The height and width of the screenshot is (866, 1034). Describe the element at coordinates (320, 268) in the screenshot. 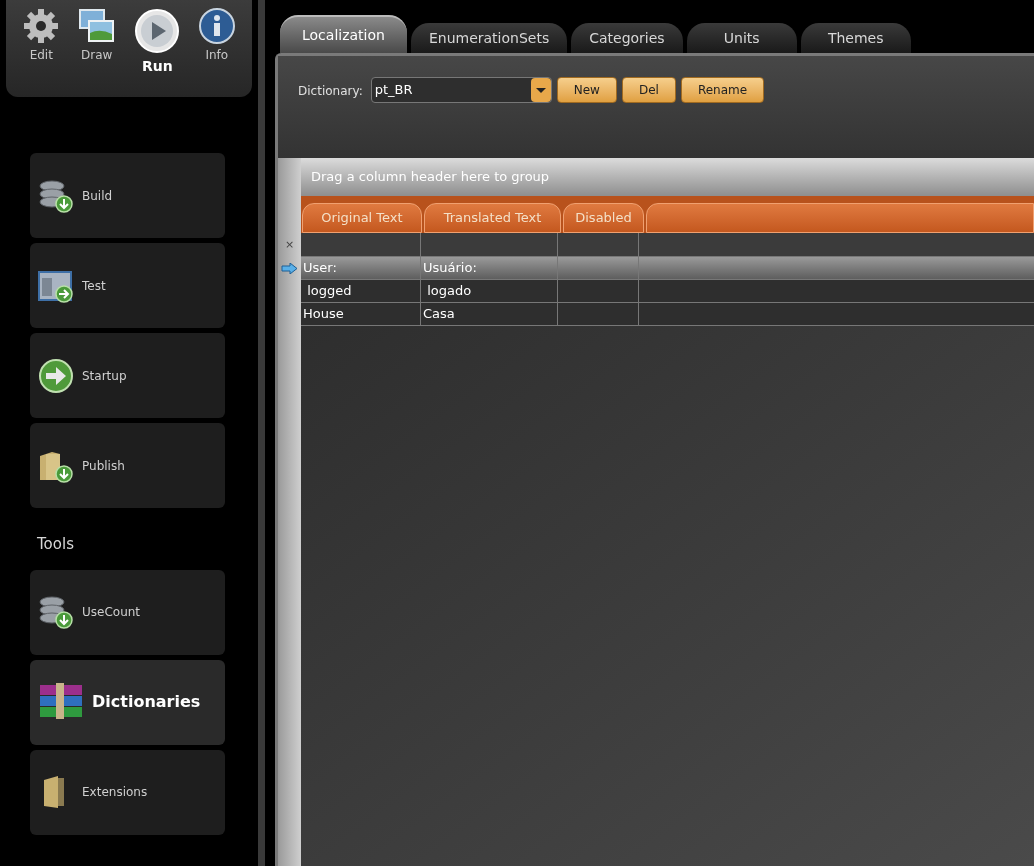

I see `table-cell-text: User:` at that location.